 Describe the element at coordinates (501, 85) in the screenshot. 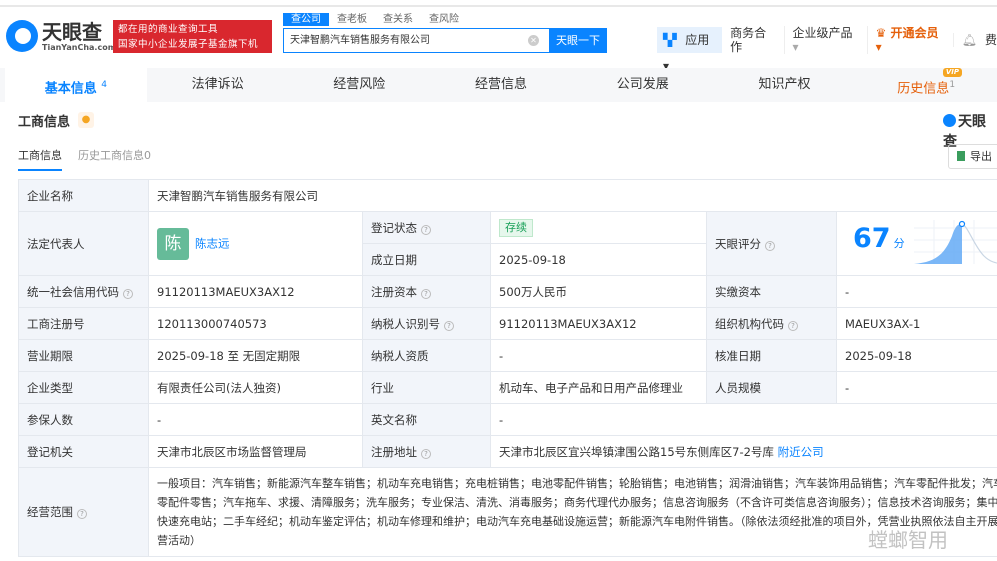

I see `tab-operating-info: 经营信息` at that location.